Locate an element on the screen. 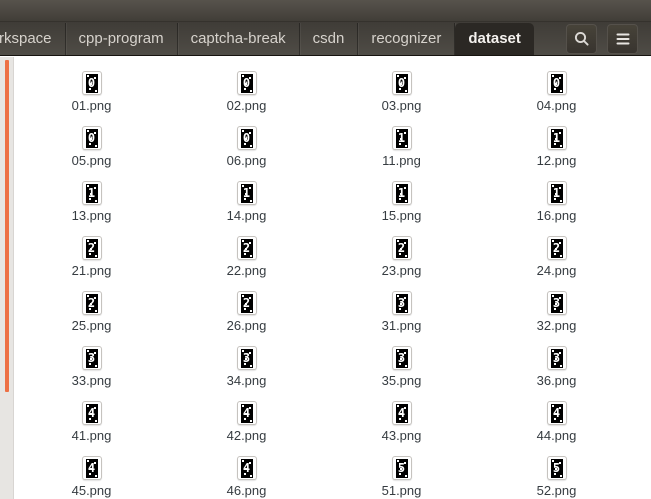  file-name-label: 34.png is located at coordinates (246, 380).